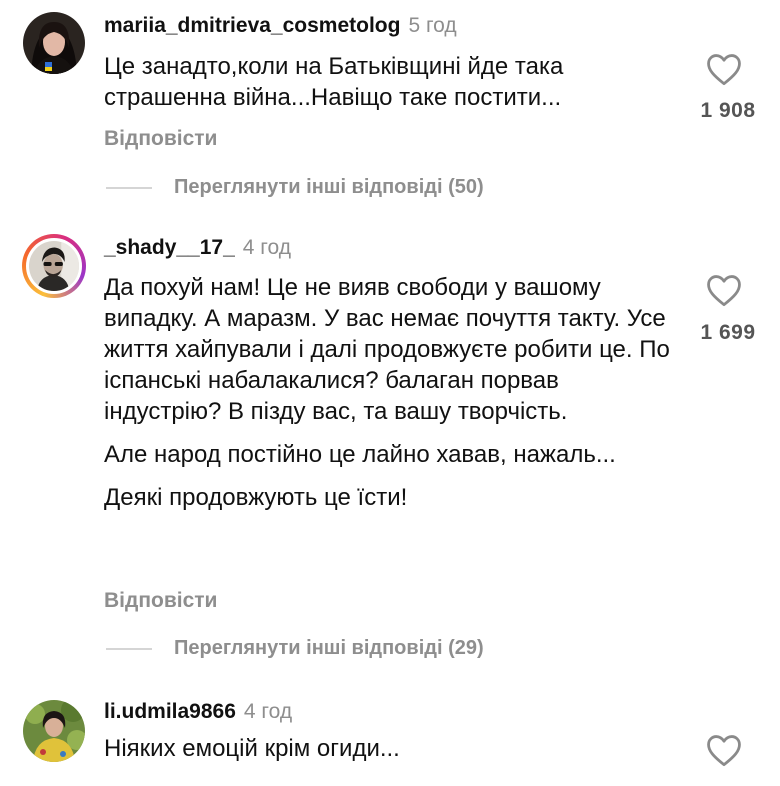  I want to click on view-more-replies: Переглянути інші відповіді (50), so click(295, 187).